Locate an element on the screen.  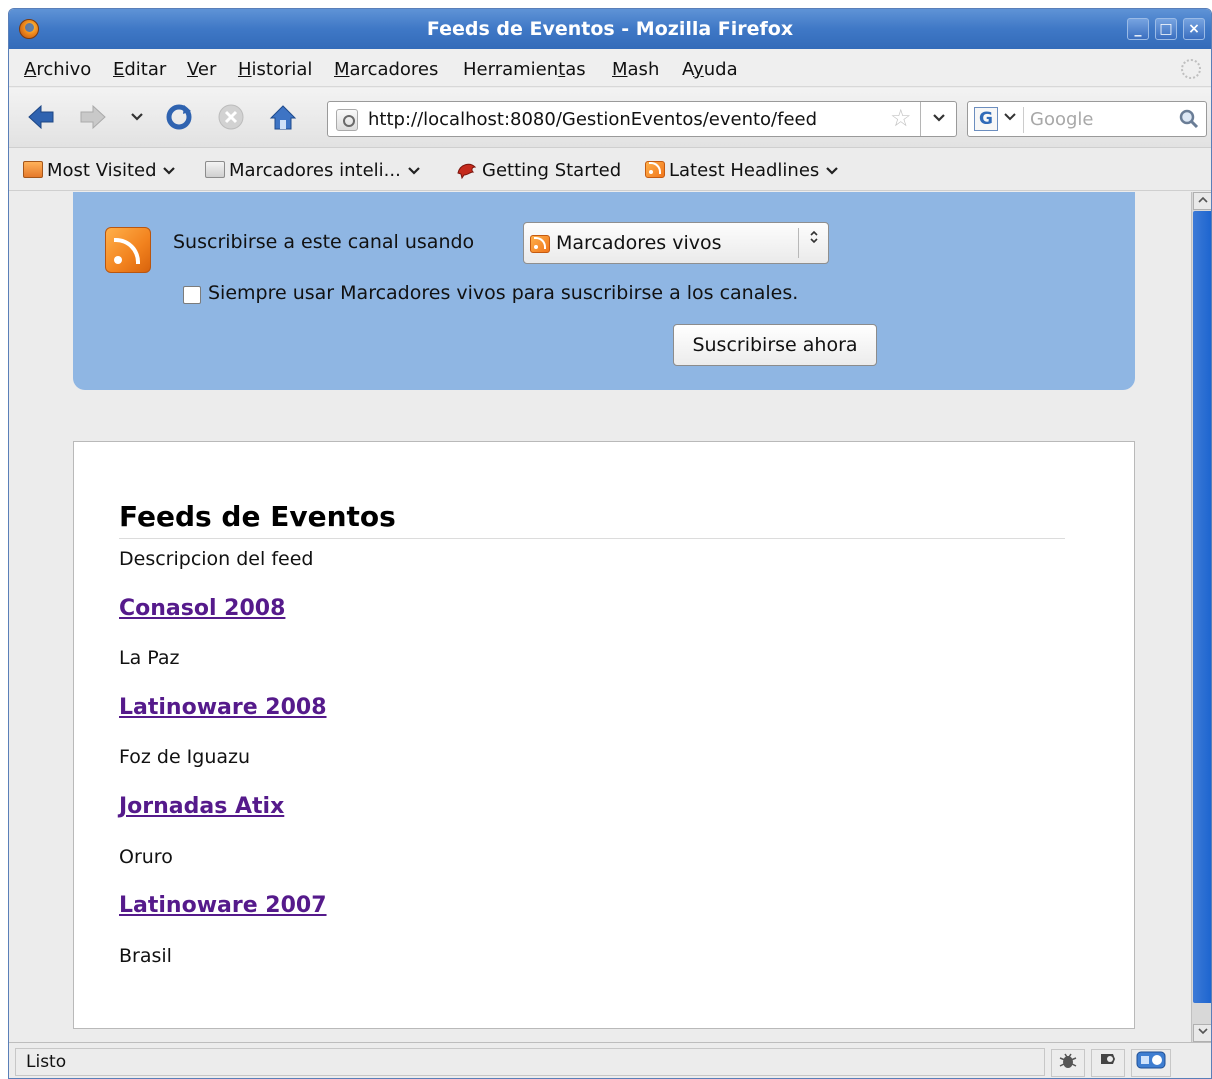
bookmark-getting-started: Getting Started is located at coordinates (538, 170).